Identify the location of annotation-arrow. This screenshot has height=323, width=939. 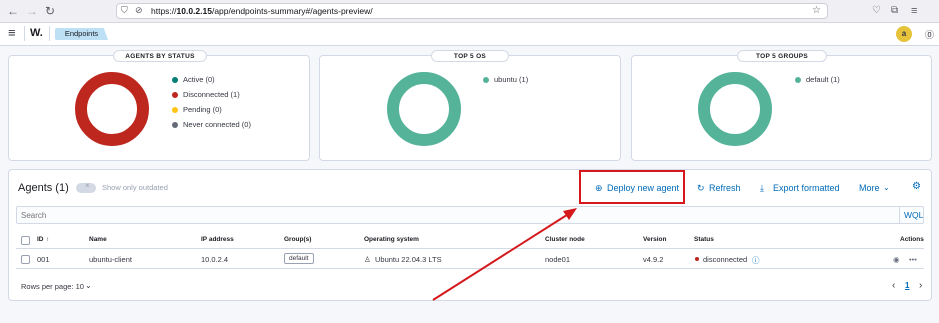
(504, 254).